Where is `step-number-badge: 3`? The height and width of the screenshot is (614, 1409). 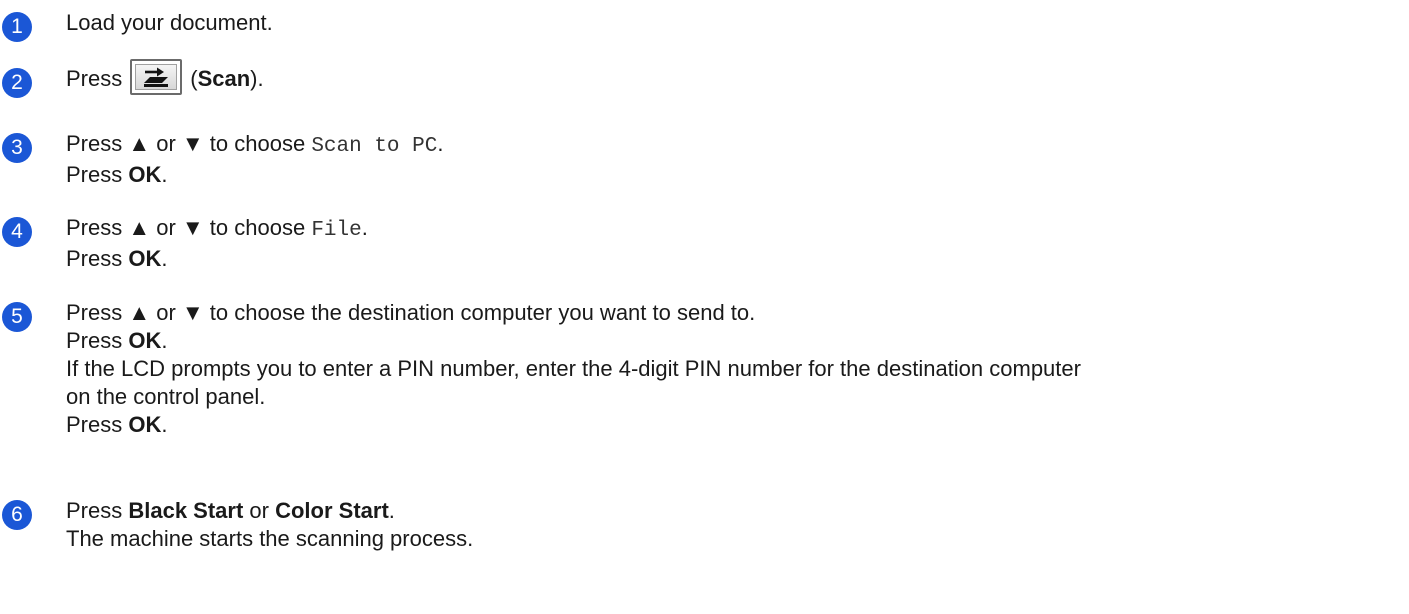
step-number-badge: 3 is located at coordinates (17, 148).